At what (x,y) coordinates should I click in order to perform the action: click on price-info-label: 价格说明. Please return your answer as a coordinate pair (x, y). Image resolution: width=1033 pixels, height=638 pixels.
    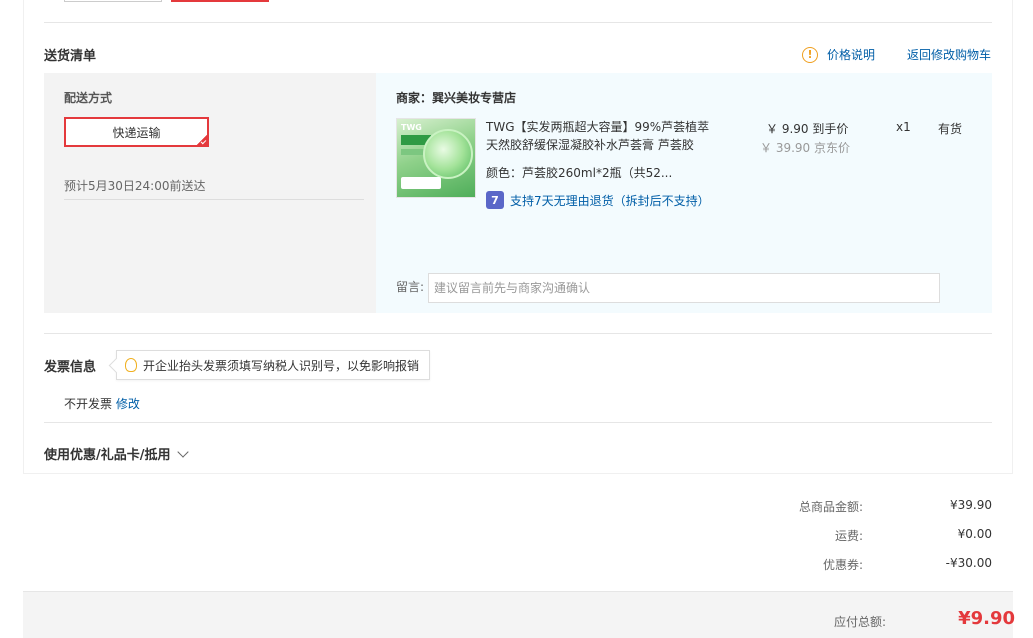
    Looking at the image, I should click on (851, 54).